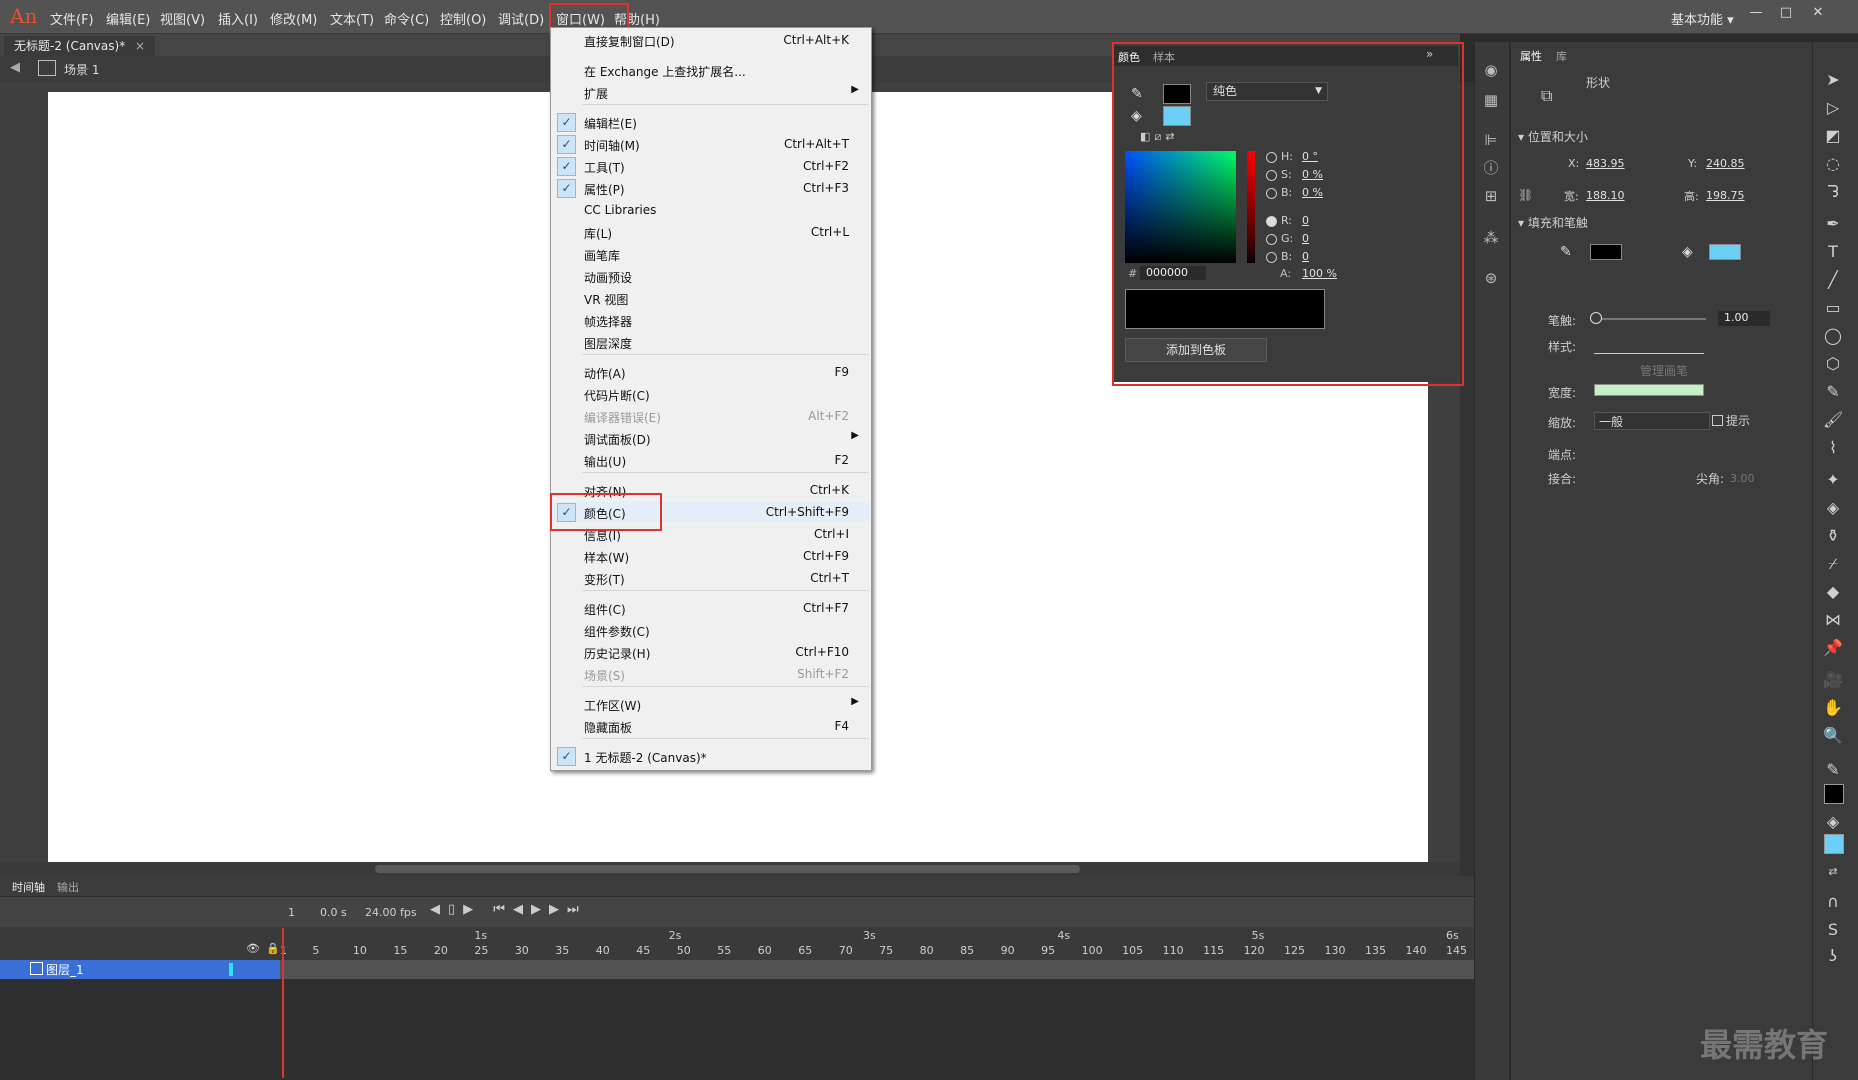 The height and width of the screenshot is (1080, 1858). What do you see at coordinates (1833, 592) in the screenshot?
I see `eraser-icon: ◆` at bounding box center [1833, 592].